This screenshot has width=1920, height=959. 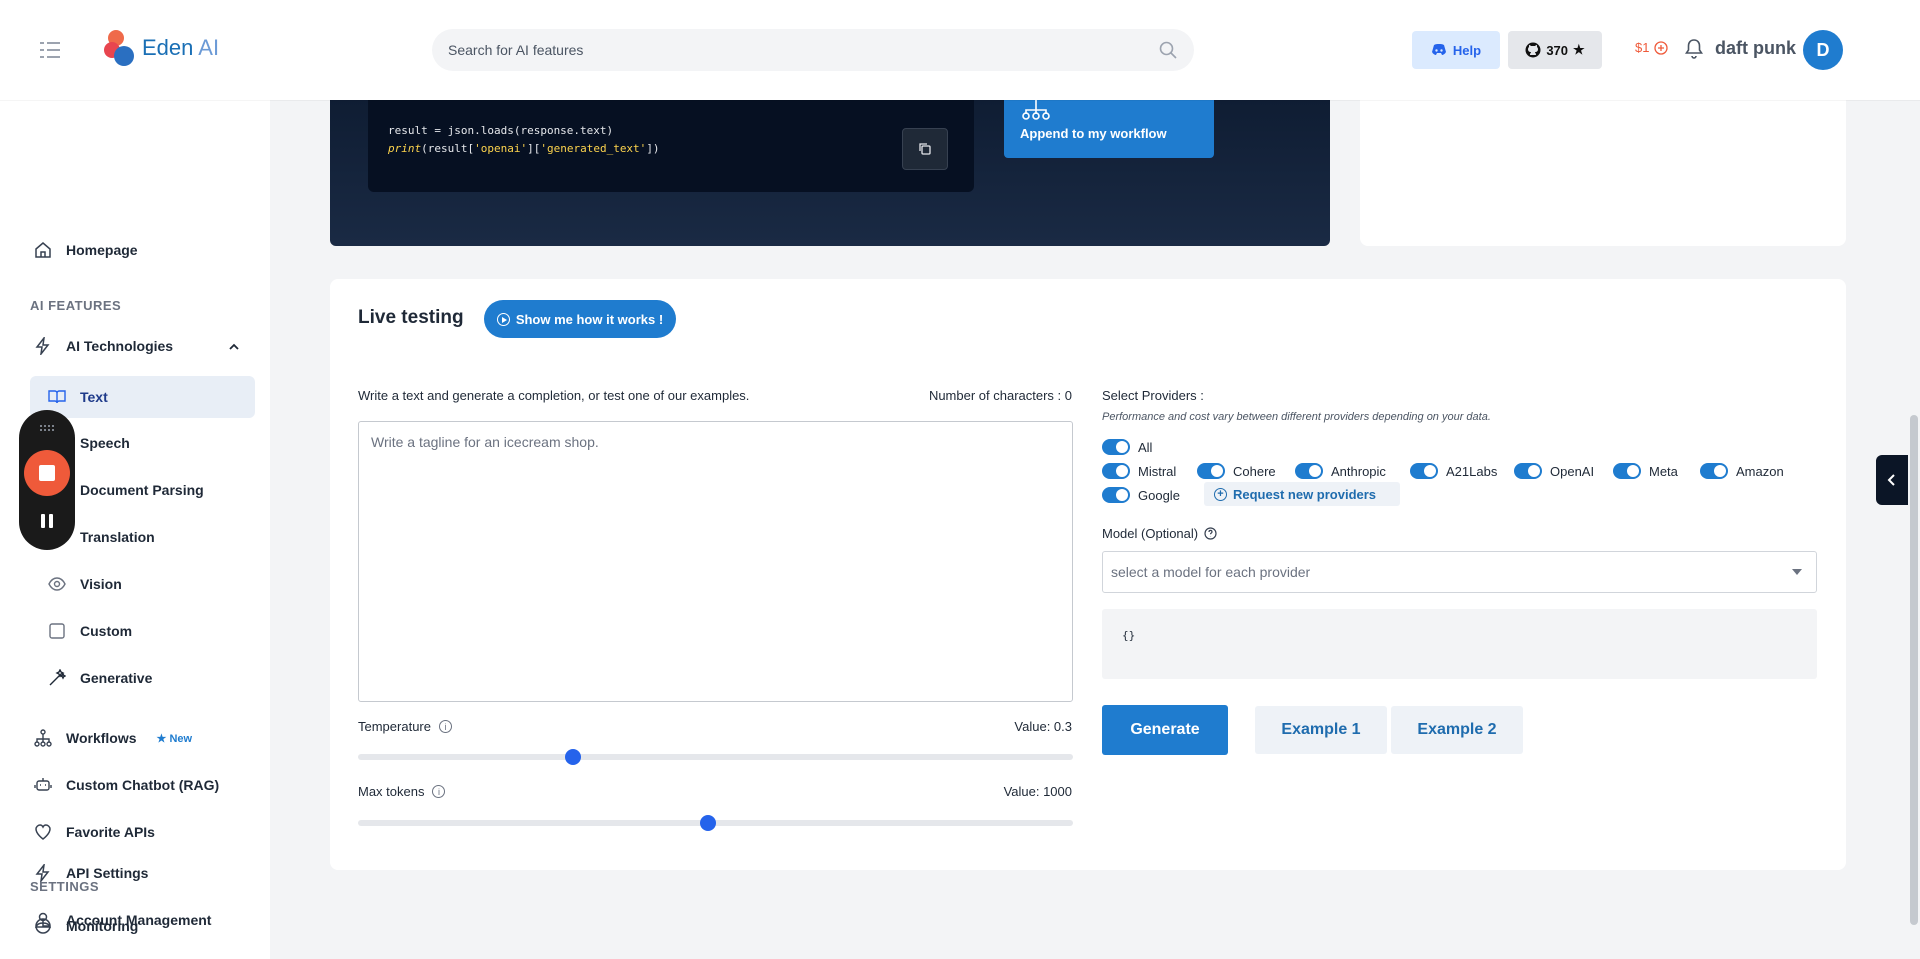 What do you see at coordinates (50, 50) in the screenshot?
I see `menu-toggle-icon` at bounding box center [50, 50].